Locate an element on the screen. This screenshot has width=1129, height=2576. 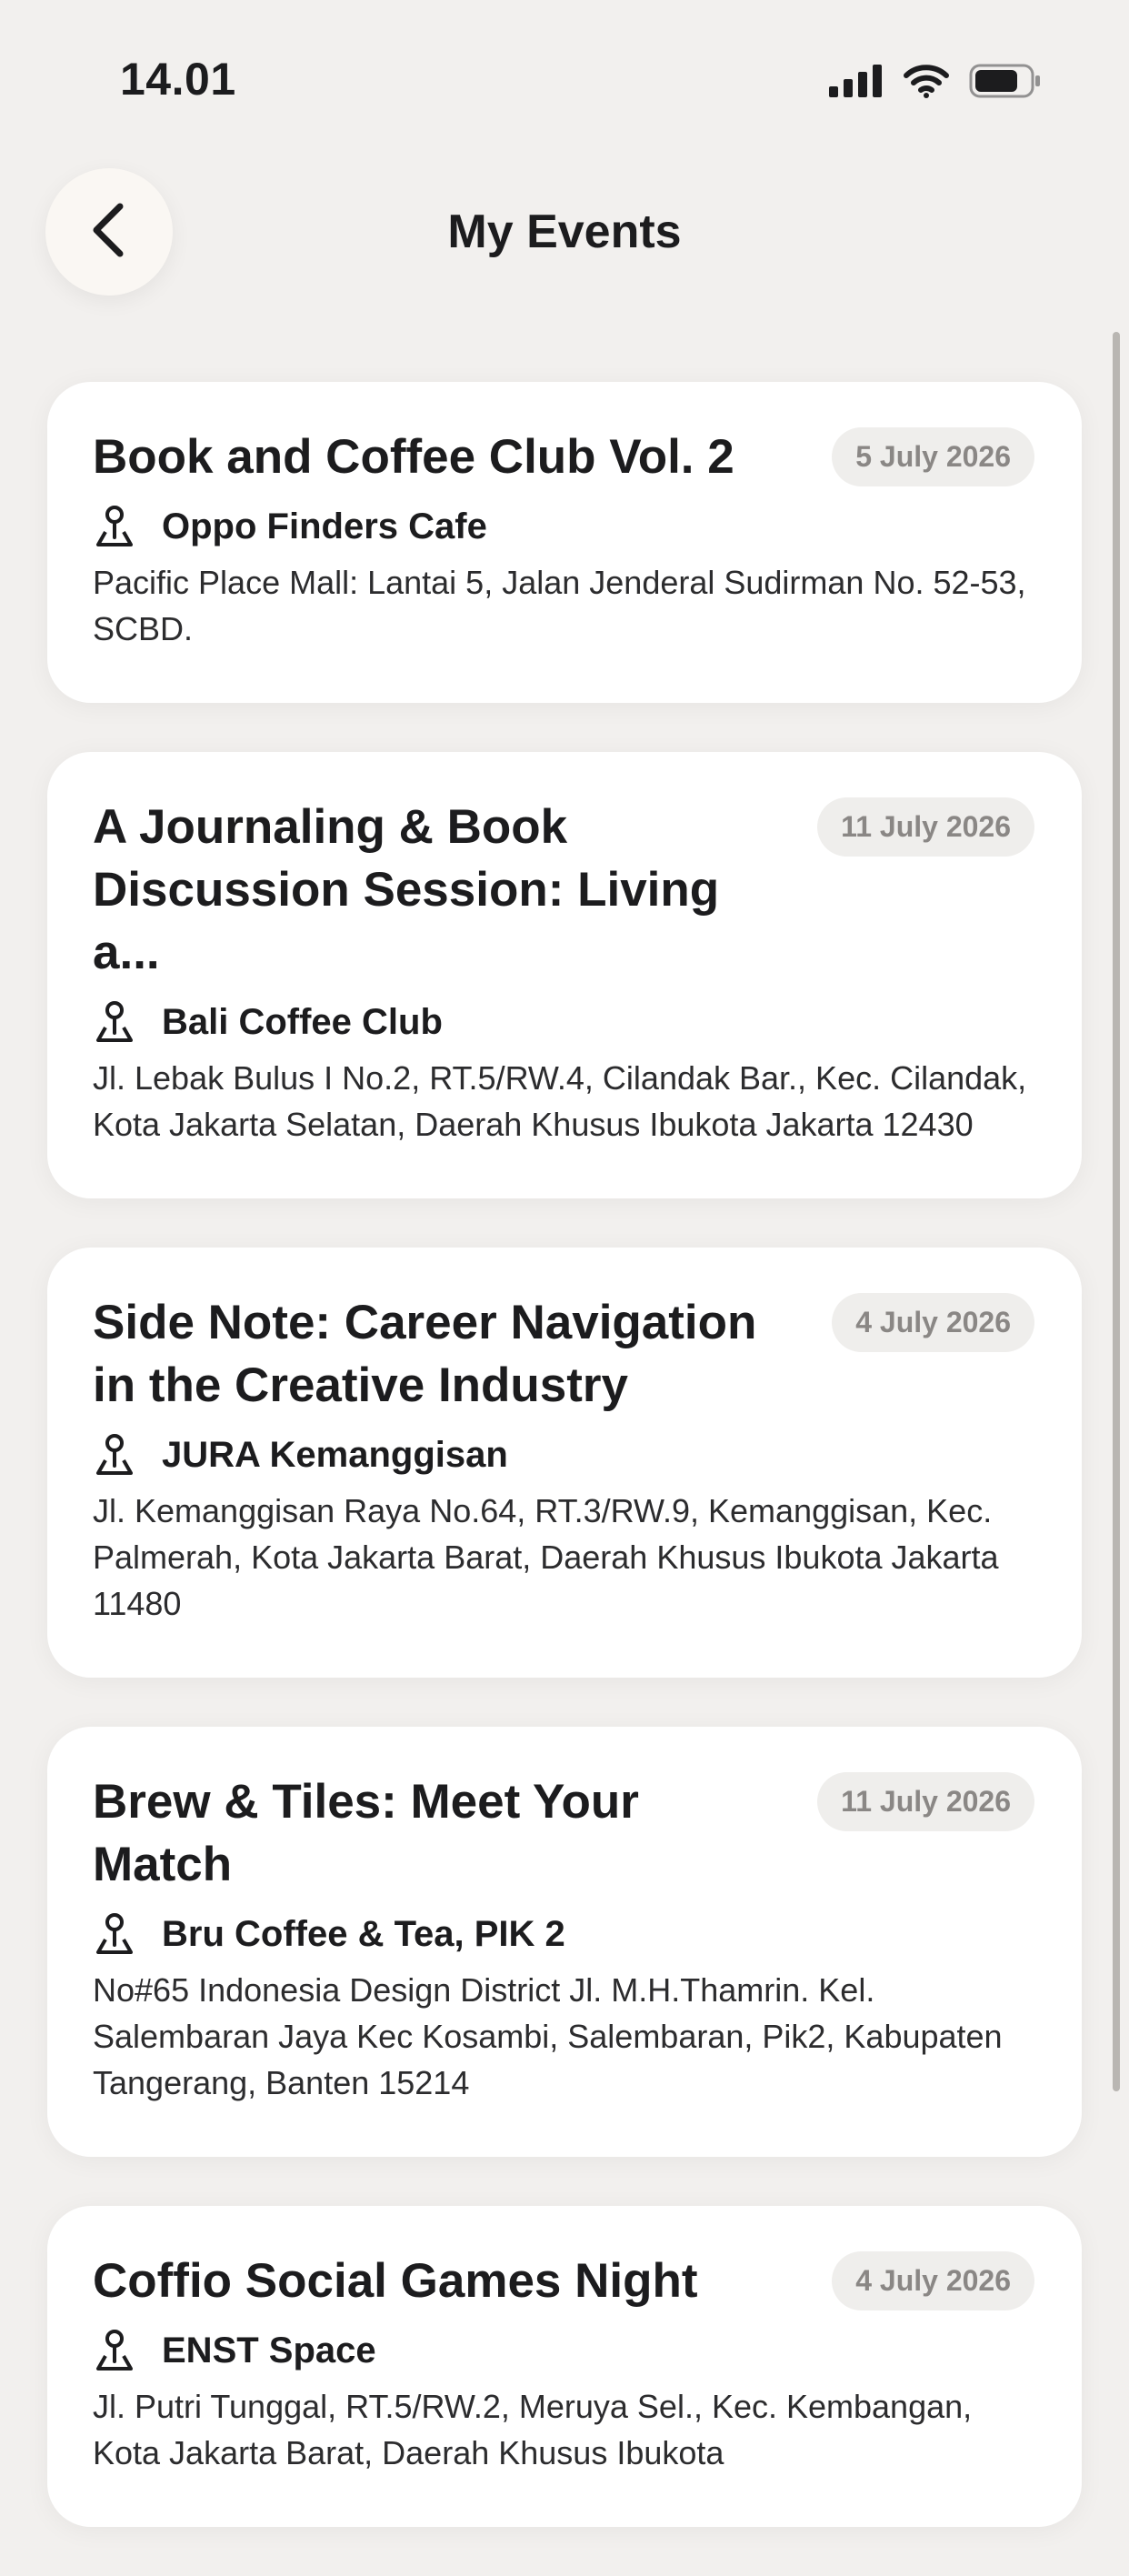
event-title: Coffio Social Games Night is located at coordinates (396, 2281).